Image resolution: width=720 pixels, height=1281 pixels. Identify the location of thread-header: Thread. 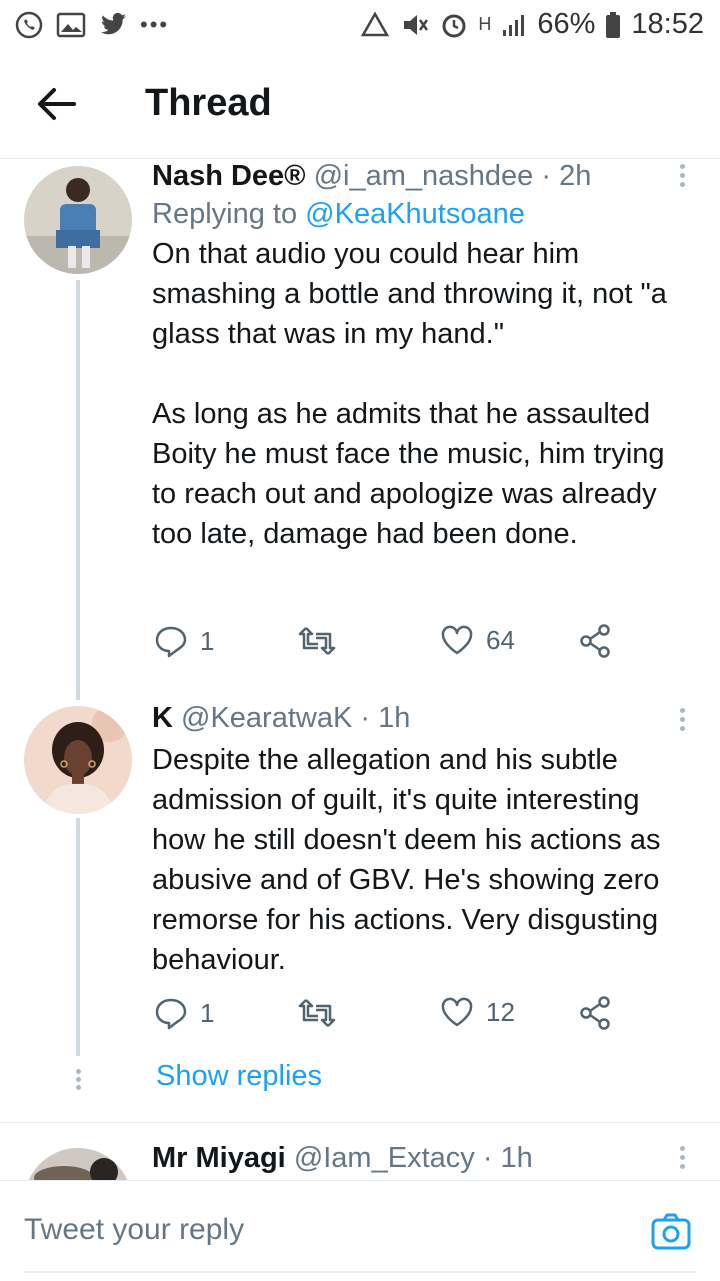
(360, 104).